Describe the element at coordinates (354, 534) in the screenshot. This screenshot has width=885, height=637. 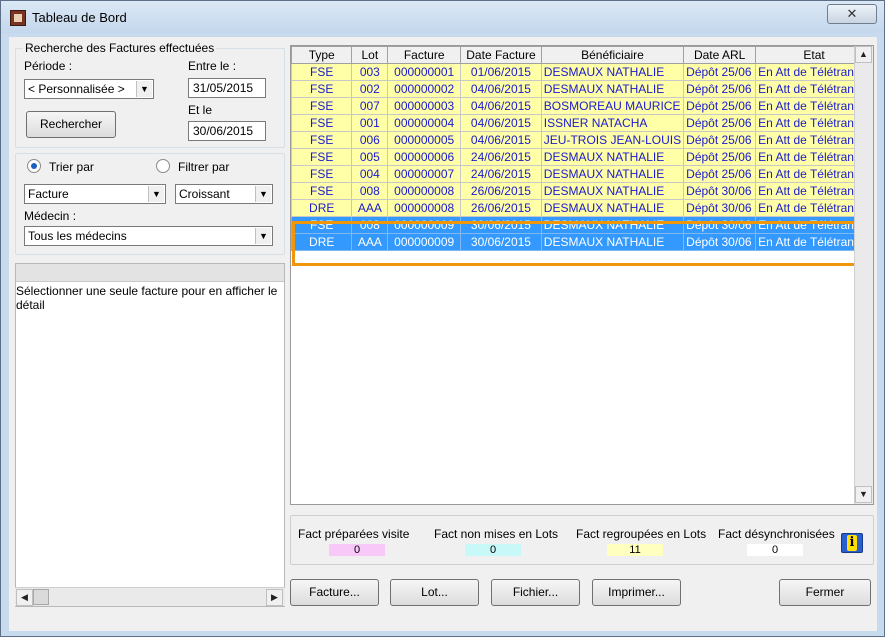
I see `prepared-label: Fact préparées visite` at that location.